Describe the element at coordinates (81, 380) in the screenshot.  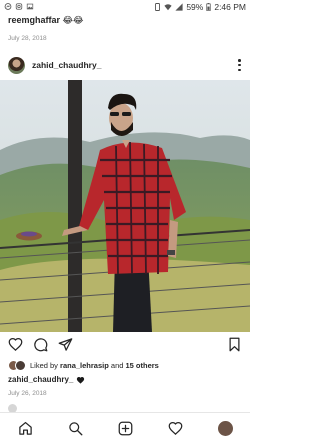
I see `black-heart-icon` at that location.